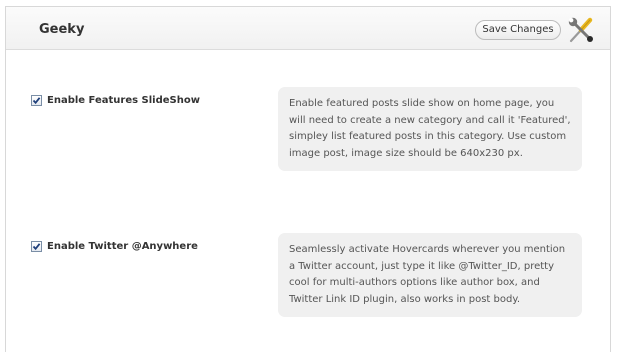 Image resolution: width=619 pixels, height=352 pixels. I want to click on panel-header: Geeky Save Changes, so click(308, 28).